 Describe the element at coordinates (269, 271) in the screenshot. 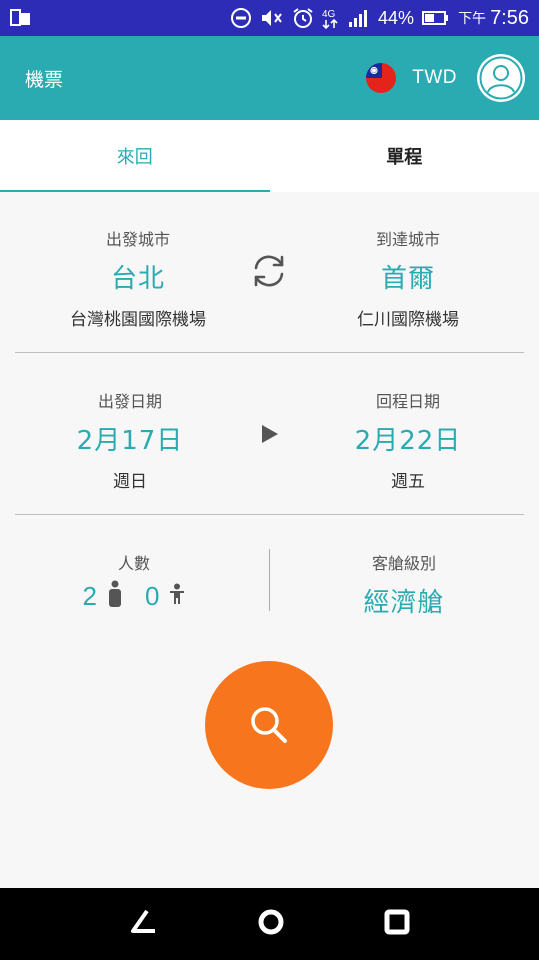

I see `swap-cities-icon` at that location.